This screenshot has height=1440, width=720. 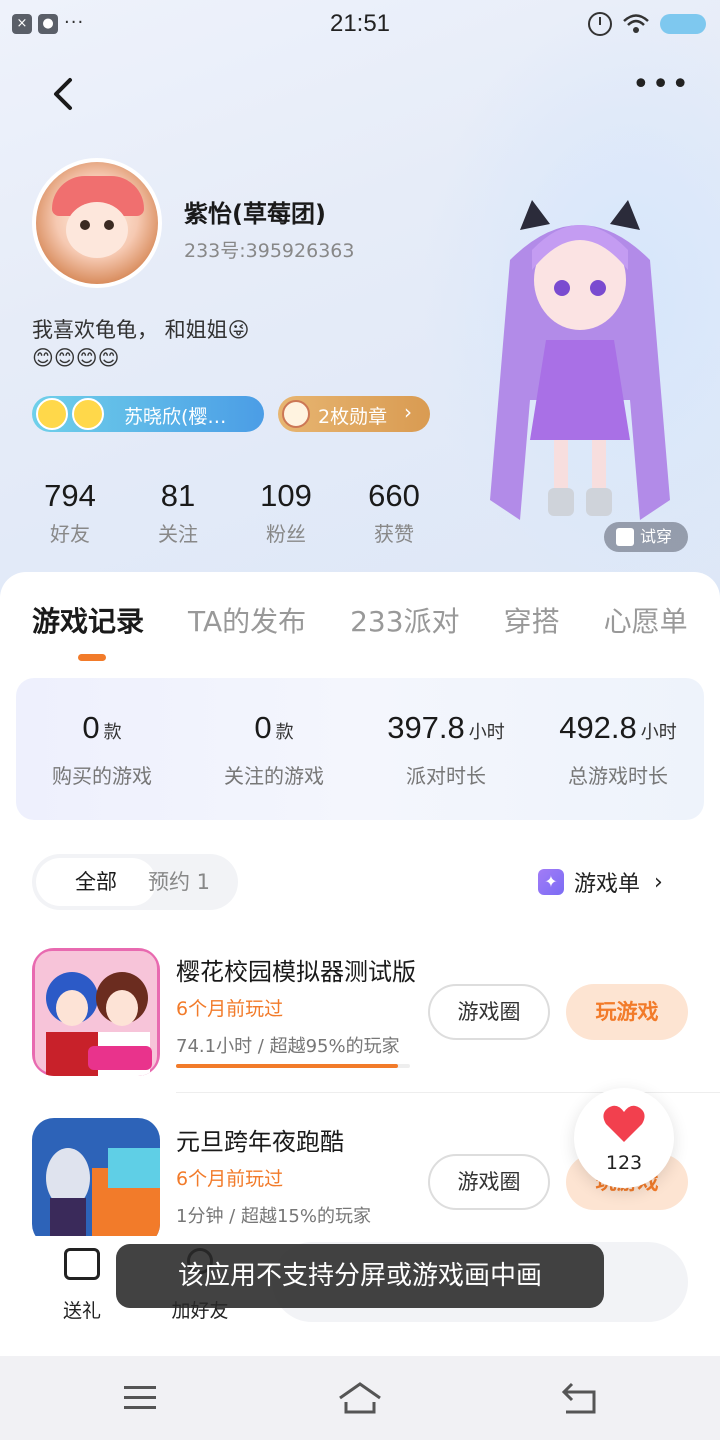 What do you see at coordinates (193, 882) in the screenshot?
I see `filter-reserve-button: 预约 1` at bounding box center [193, 882].